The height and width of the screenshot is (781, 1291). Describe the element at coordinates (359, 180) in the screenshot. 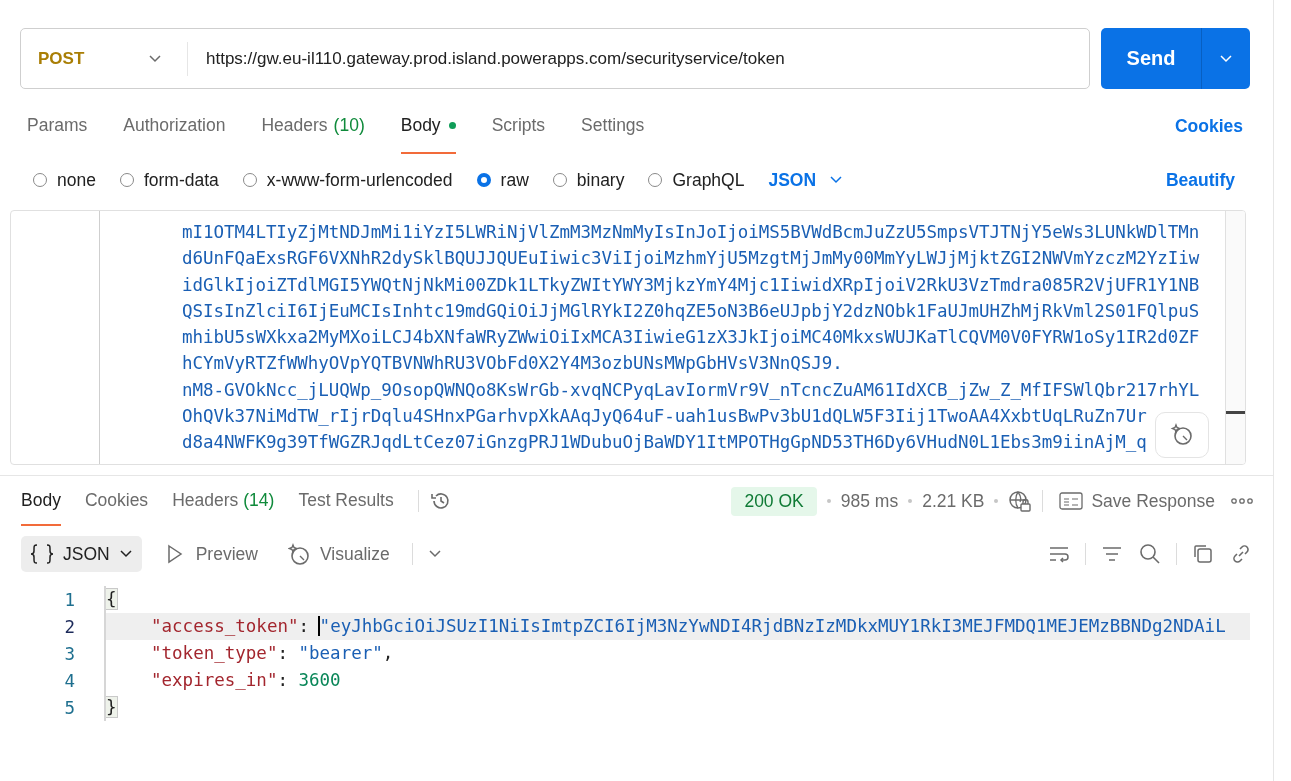

I see `radio-label: x-www-form-urlencoded` at that location.